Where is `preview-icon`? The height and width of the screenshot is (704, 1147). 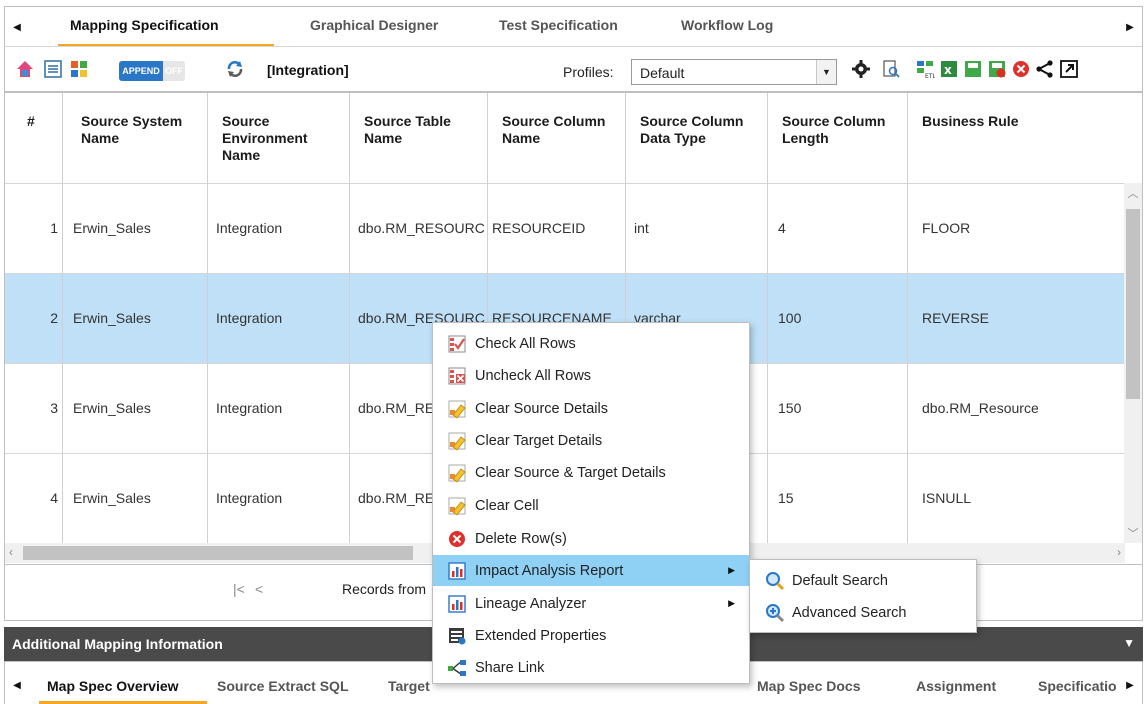
preview-icon is located at coordinates (891, 69).